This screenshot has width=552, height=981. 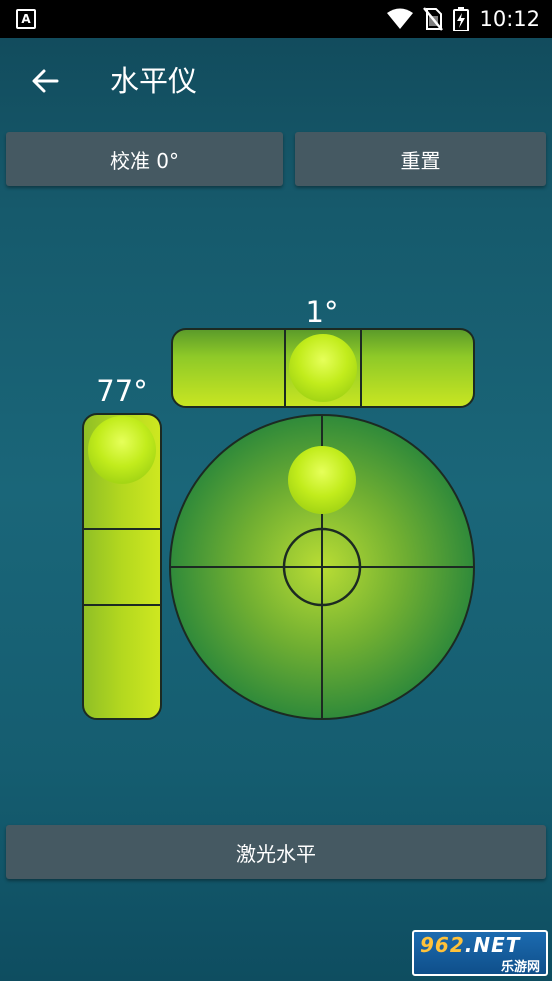 I want to click on vertical-bubble, so click(x=122, y=450).